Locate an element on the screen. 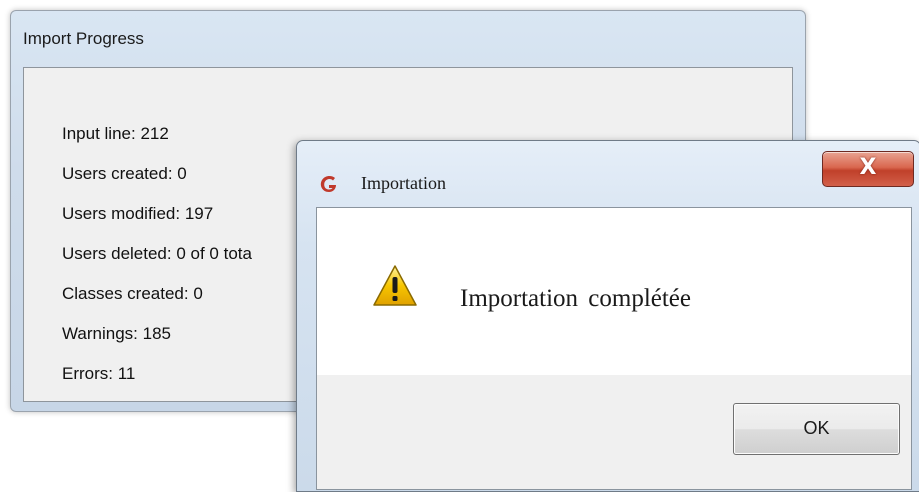 The image size is (919, 492). close-button: X is located at coordinates (868, 169).